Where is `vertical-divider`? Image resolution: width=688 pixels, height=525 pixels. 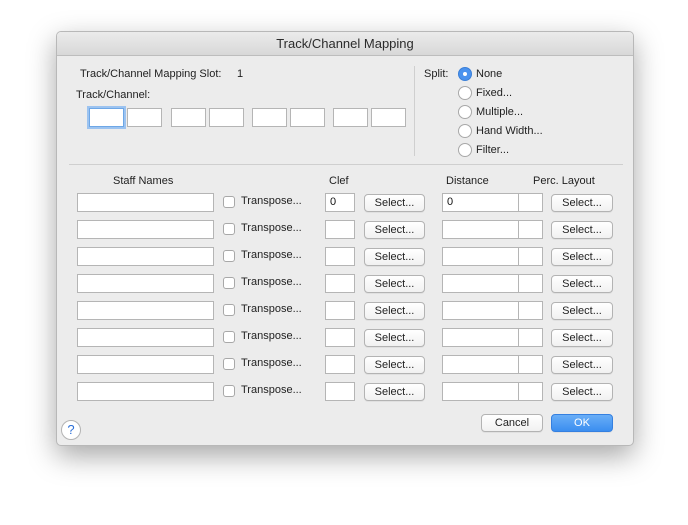
vertical-divider is located at coordinates (414, 111).